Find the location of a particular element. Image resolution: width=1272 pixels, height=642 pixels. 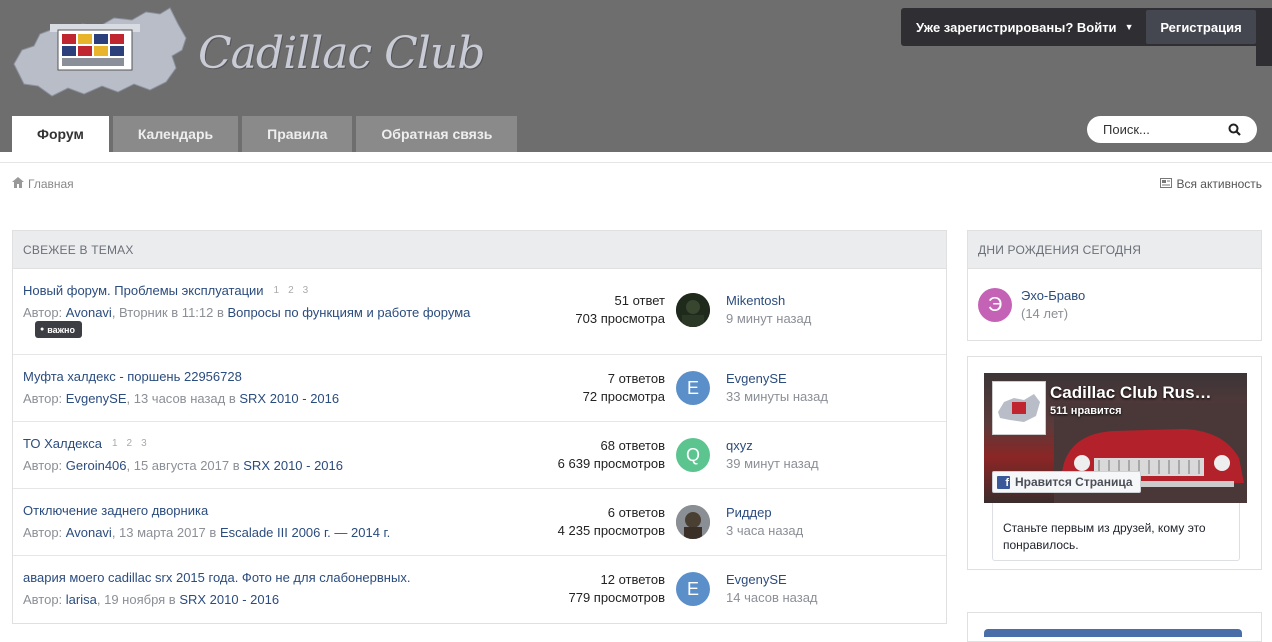

birthdays-header: ДНИ РОЖДЕНИЯ СЕГОДНЯ is located at coordinates (1114, 250).